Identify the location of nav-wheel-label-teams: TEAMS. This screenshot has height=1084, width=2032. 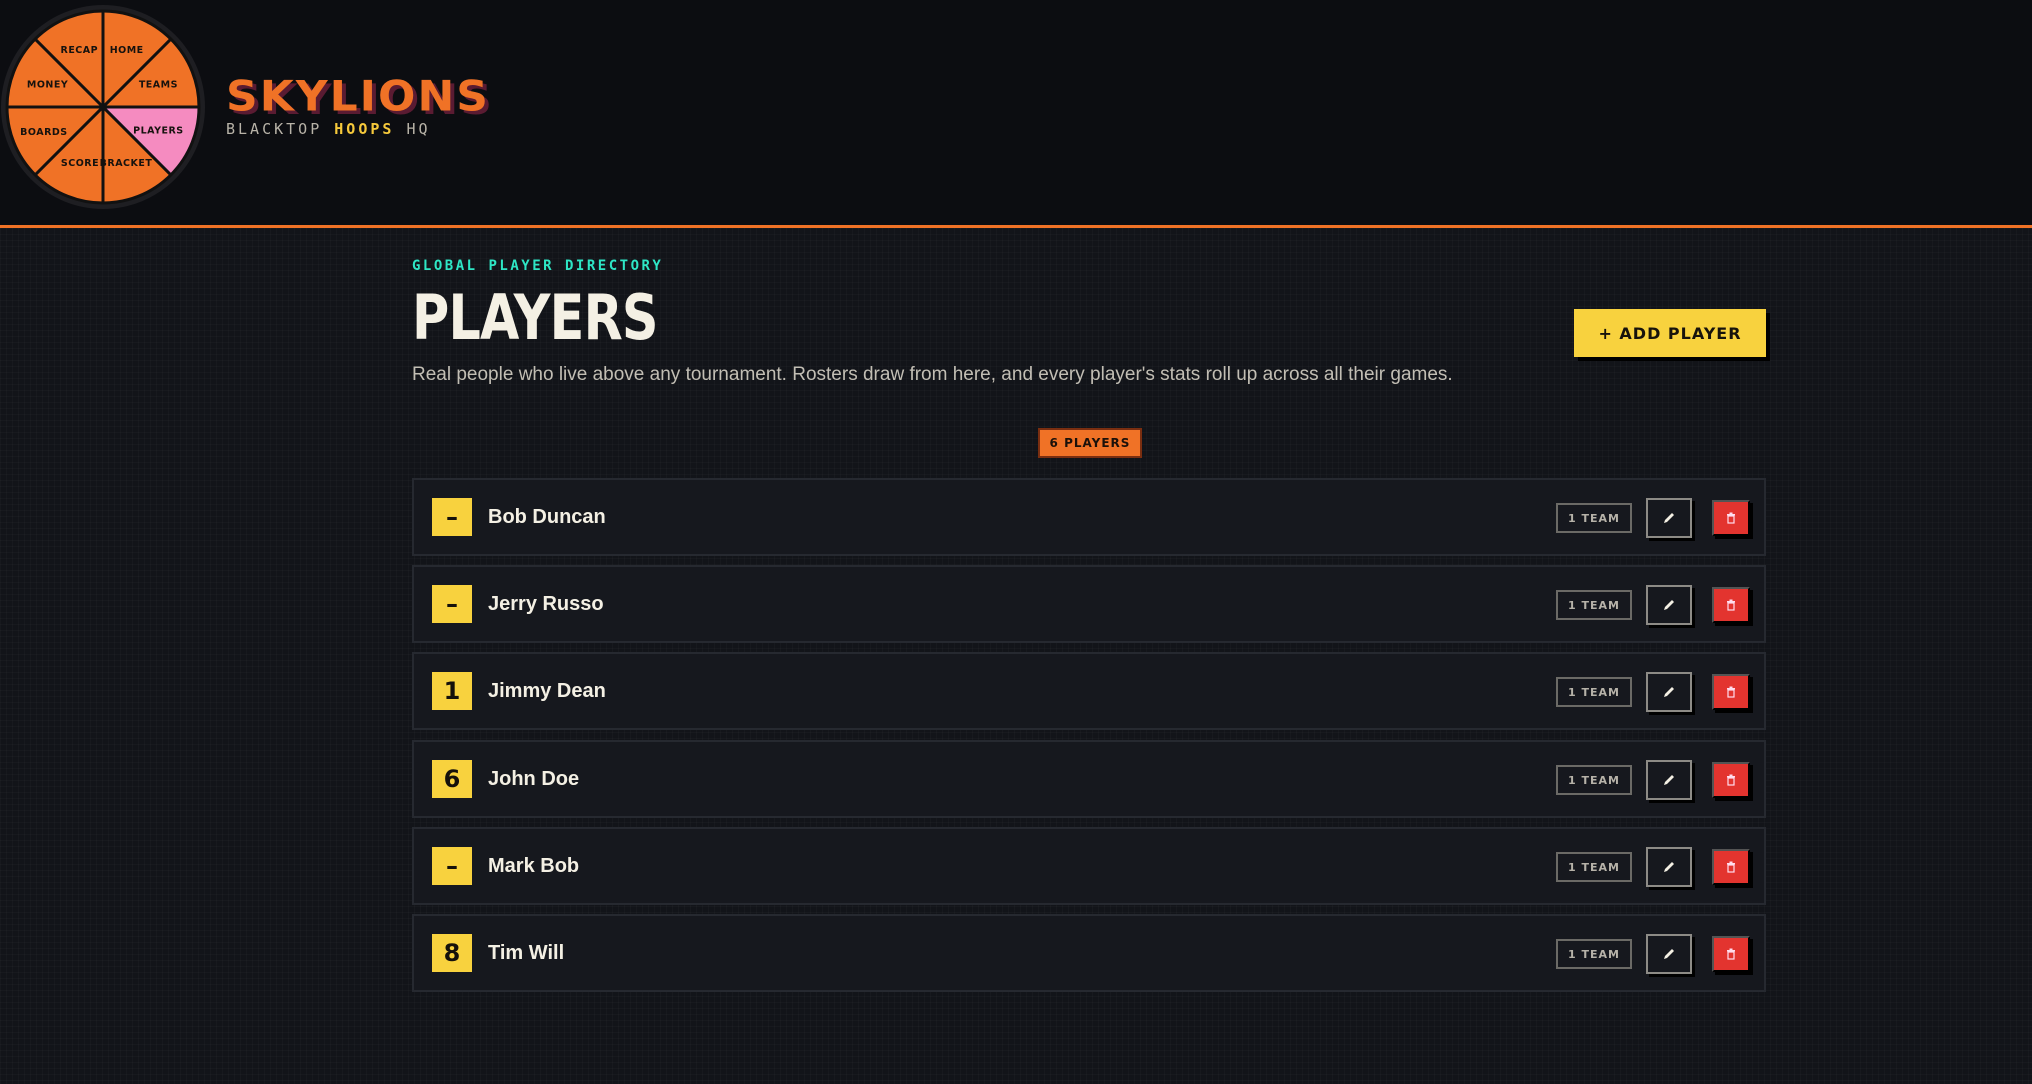
(158, 85).